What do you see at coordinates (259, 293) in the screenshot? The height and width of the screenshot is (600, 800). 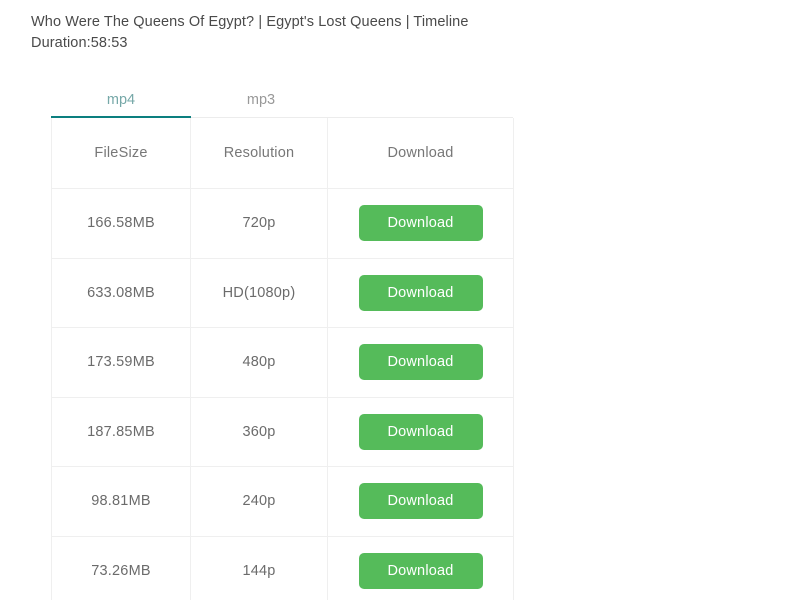 I see `cell-resolution: HD(1080p)` at bounding box center [259, 293].